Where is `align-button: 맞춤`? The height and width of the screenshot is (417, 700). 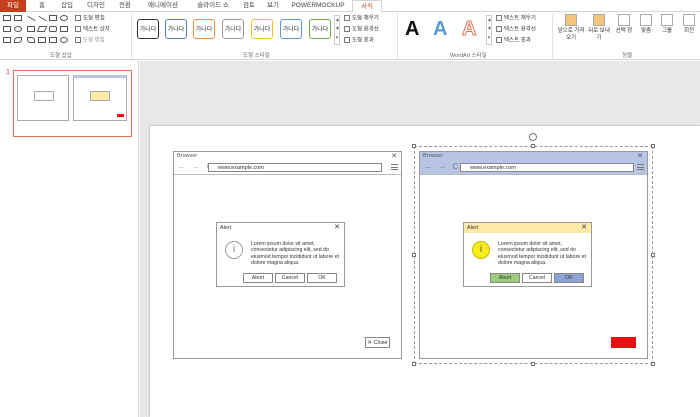
align-button: 맞춤 is located at coordinates (646, 24).